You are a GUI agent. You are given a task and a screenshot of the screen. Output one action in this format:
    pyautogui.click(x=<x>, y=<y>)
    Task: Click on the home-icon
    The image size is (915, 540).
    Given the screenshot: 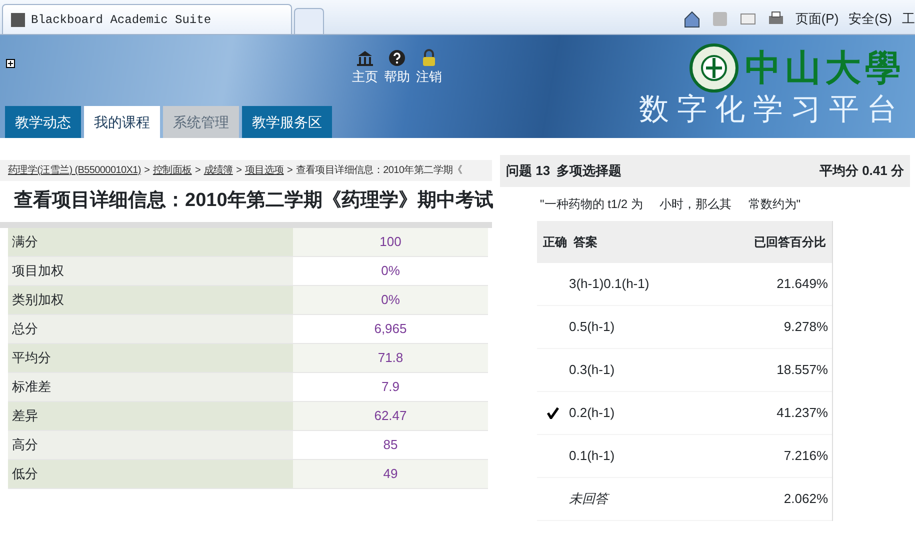 What is the action you would take?
    pyautogui.click(x=692, y=19)
    